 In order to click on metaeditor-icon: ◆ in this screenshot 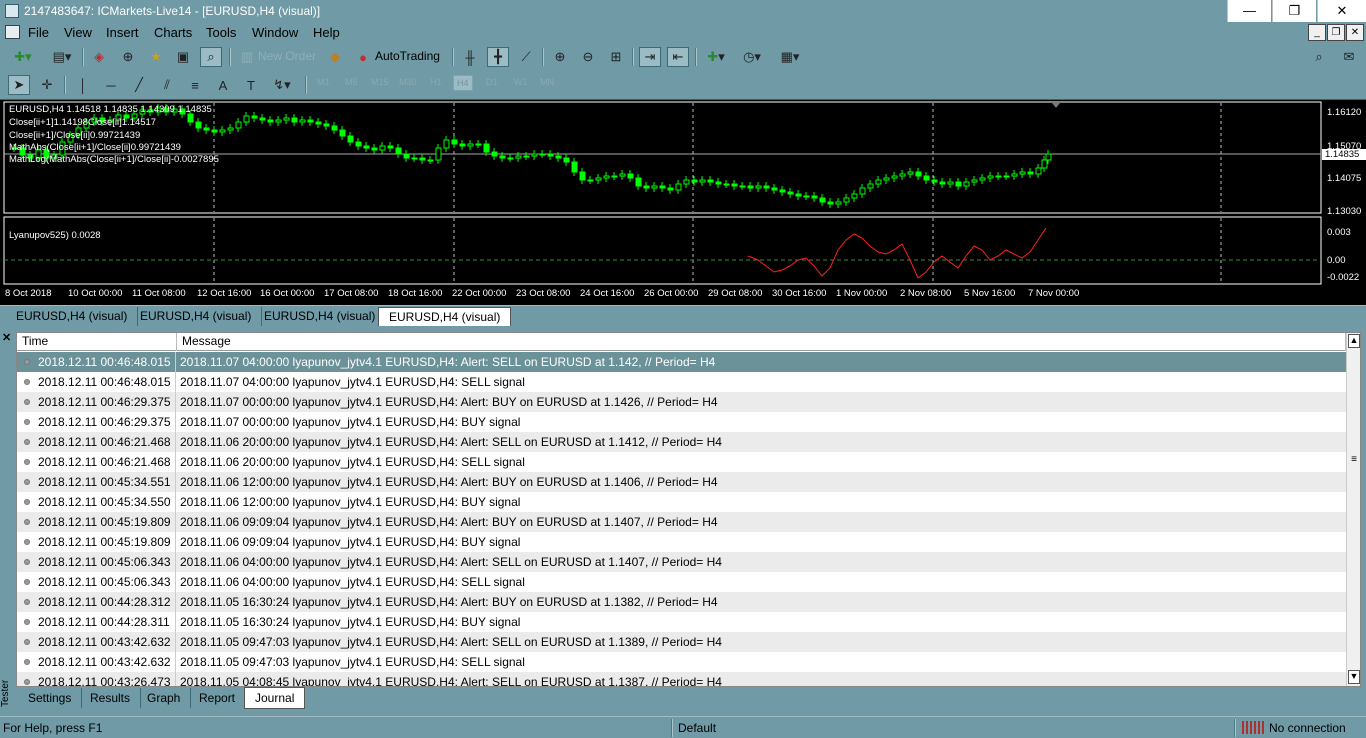, I will do `click(335, 57)`.